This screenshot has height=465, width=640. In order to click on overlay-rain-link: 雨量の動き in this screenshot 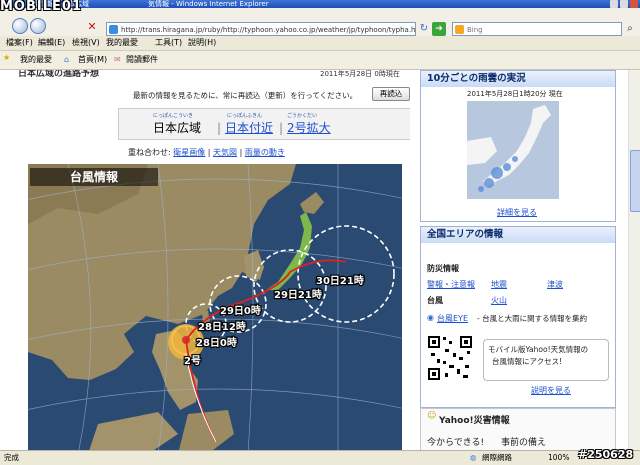, I will do `click(265, 152)`.